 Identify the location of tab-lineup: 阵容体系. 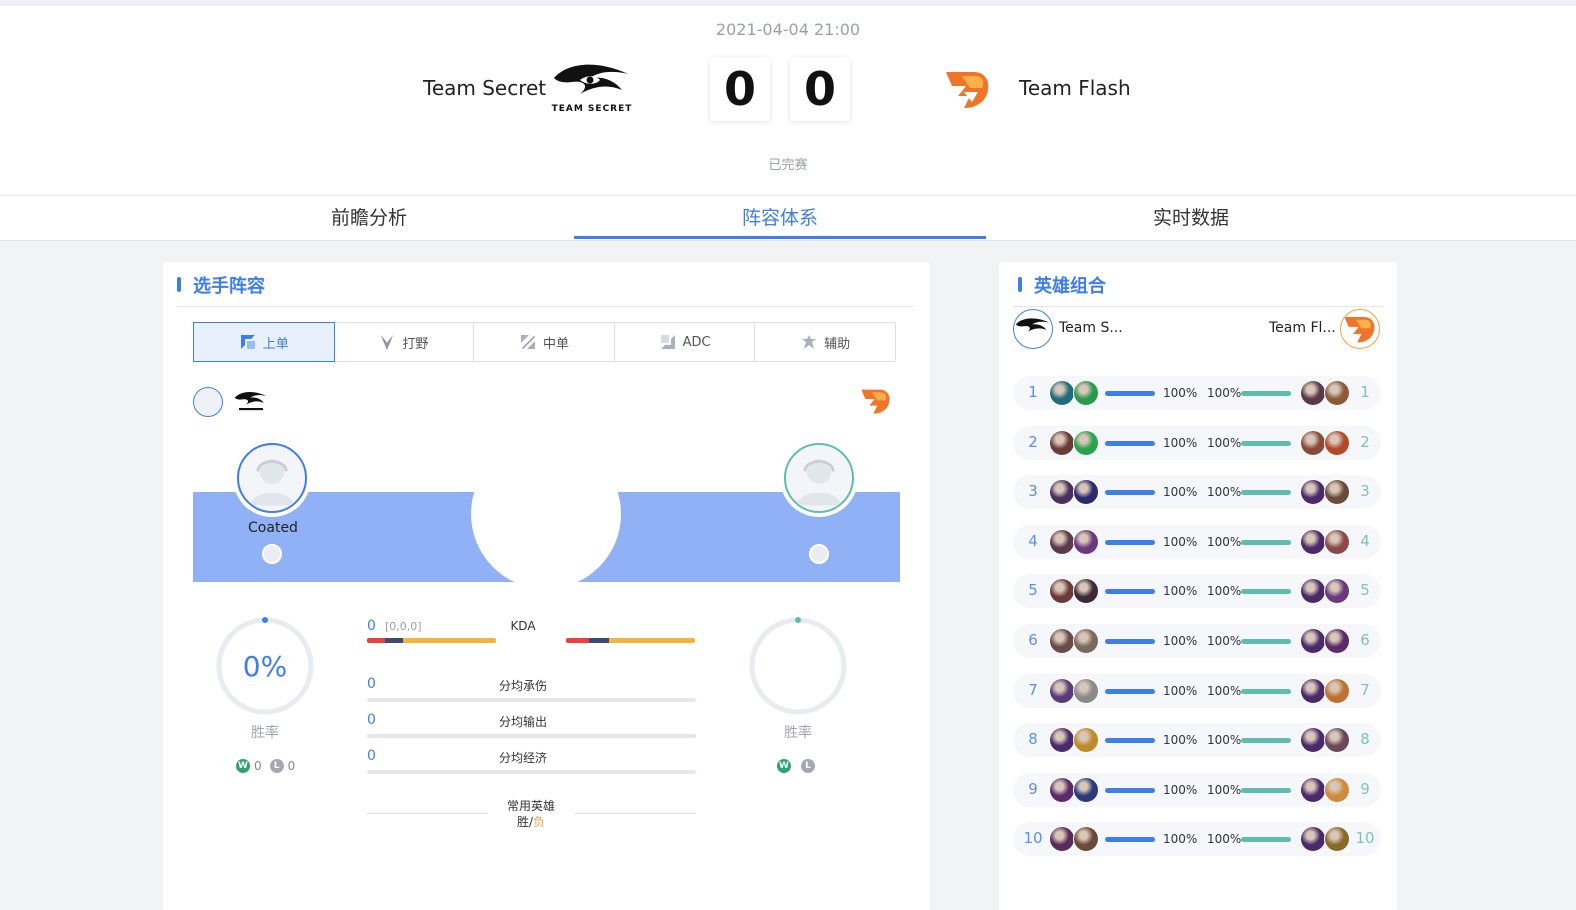
(780, 218).